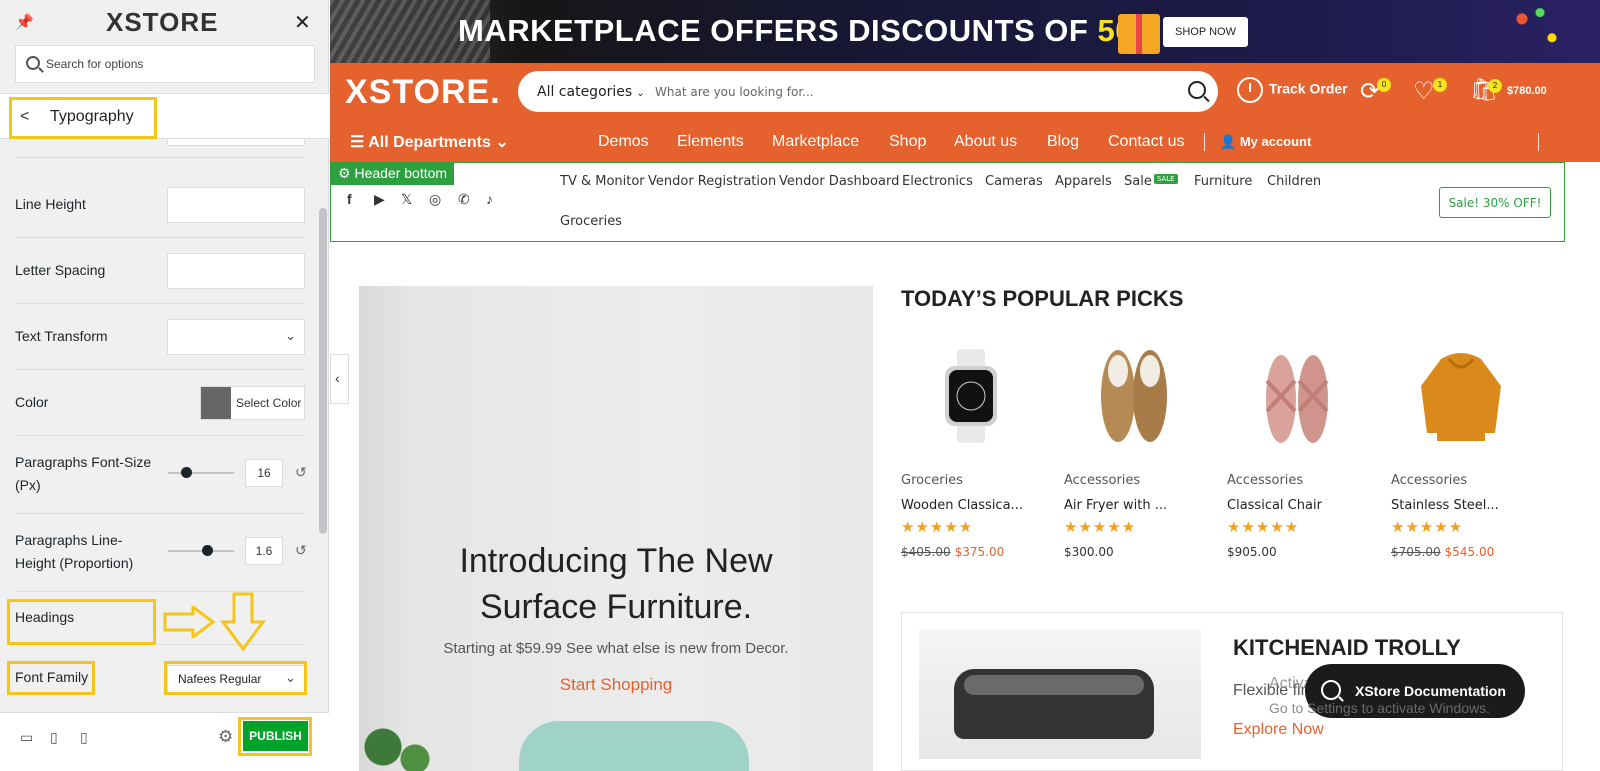 The image size is (1600, 771). I want to click on nav-marketplace: Marketplace, so click(815, 142).